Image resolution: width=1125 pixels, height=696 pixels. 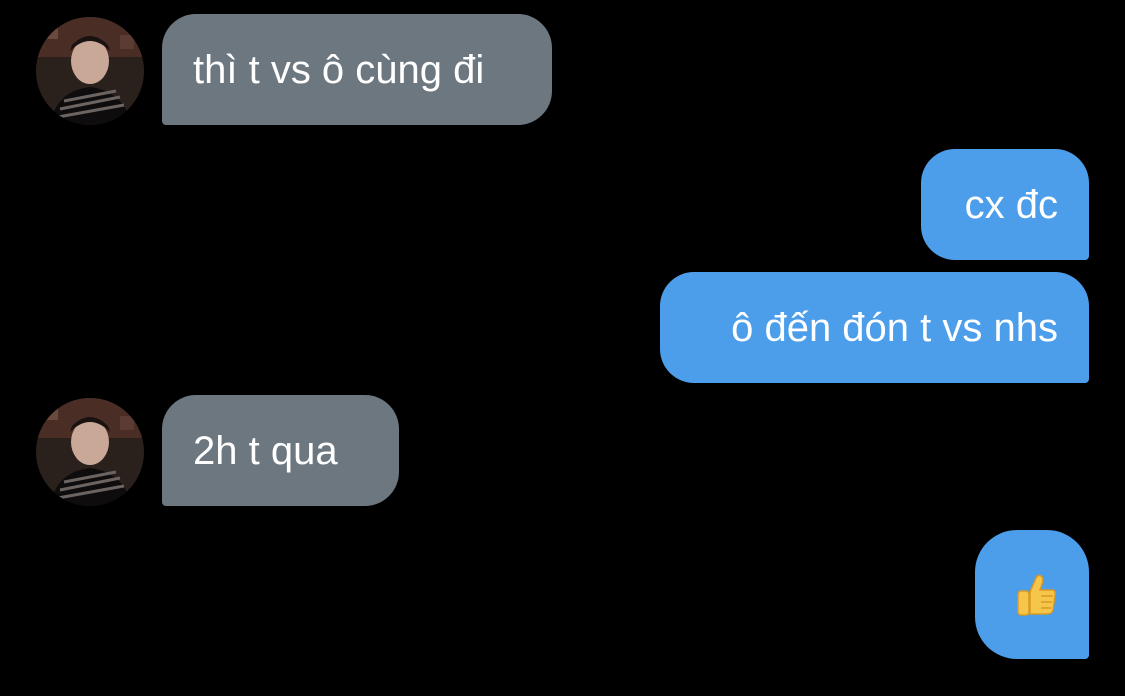 What do you see at coordinates (1011, 204) in the screenshot?
I see `message-text: cx đc` at bounding box center [1011, 204].